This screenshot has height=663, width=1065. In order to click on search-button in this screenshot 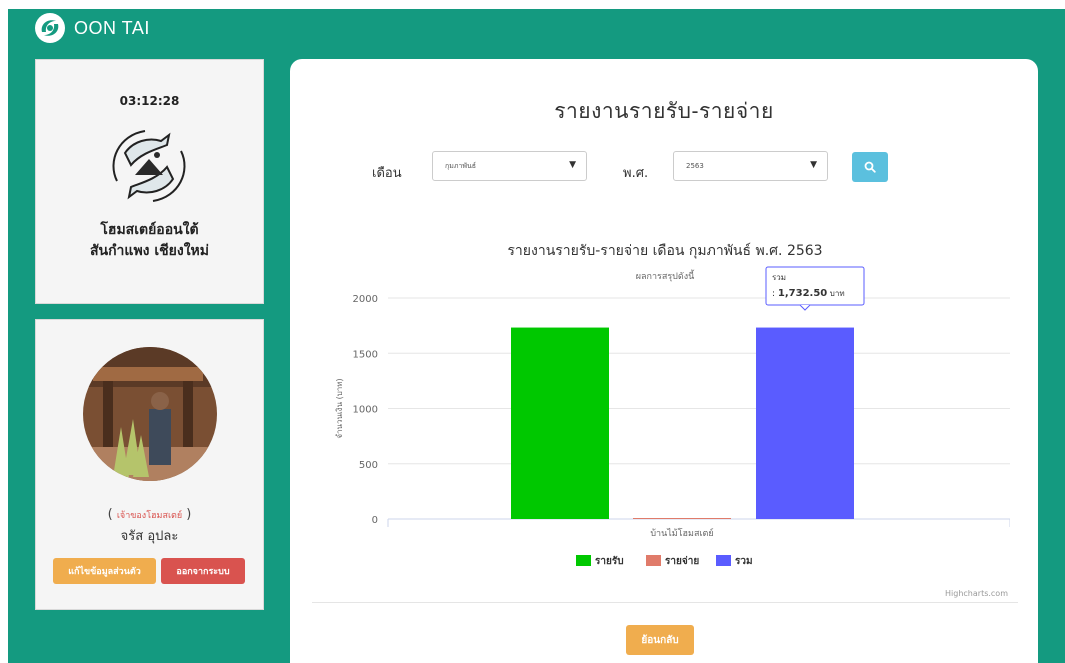, I will do `click(870, 167)`.